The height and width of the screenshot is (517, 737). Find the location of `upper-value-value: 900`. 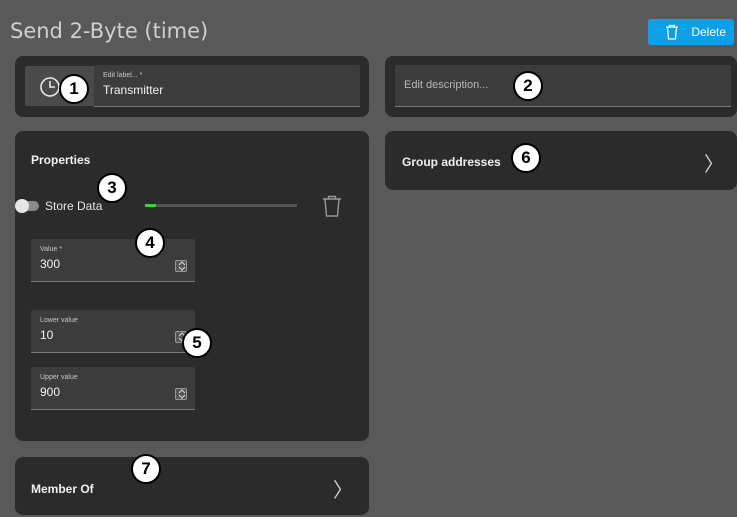

upper-value-value: 900 is located at coordinates (50, 392).